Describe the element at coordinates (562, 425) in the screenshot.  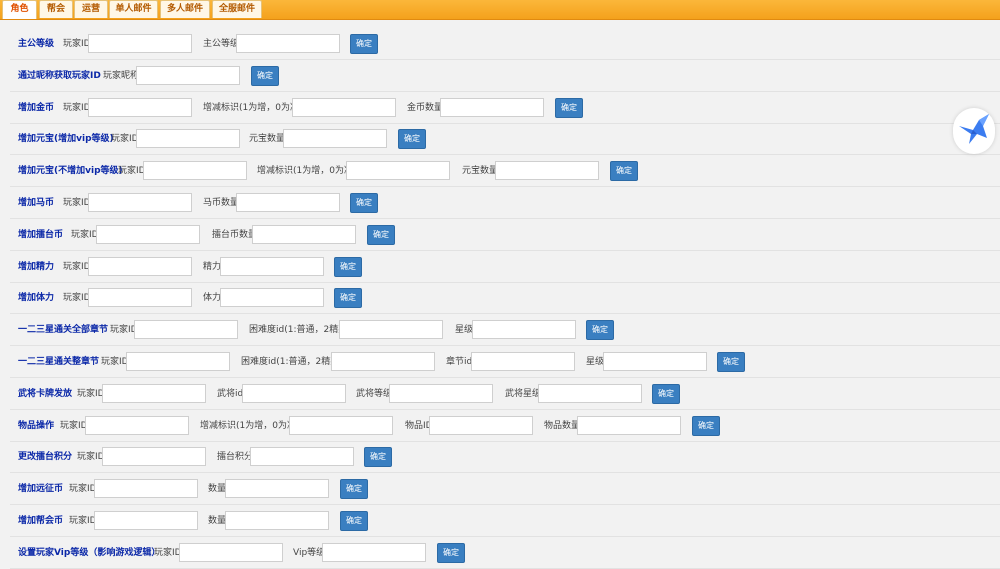
I see `field-label: 物品数量` at that location.